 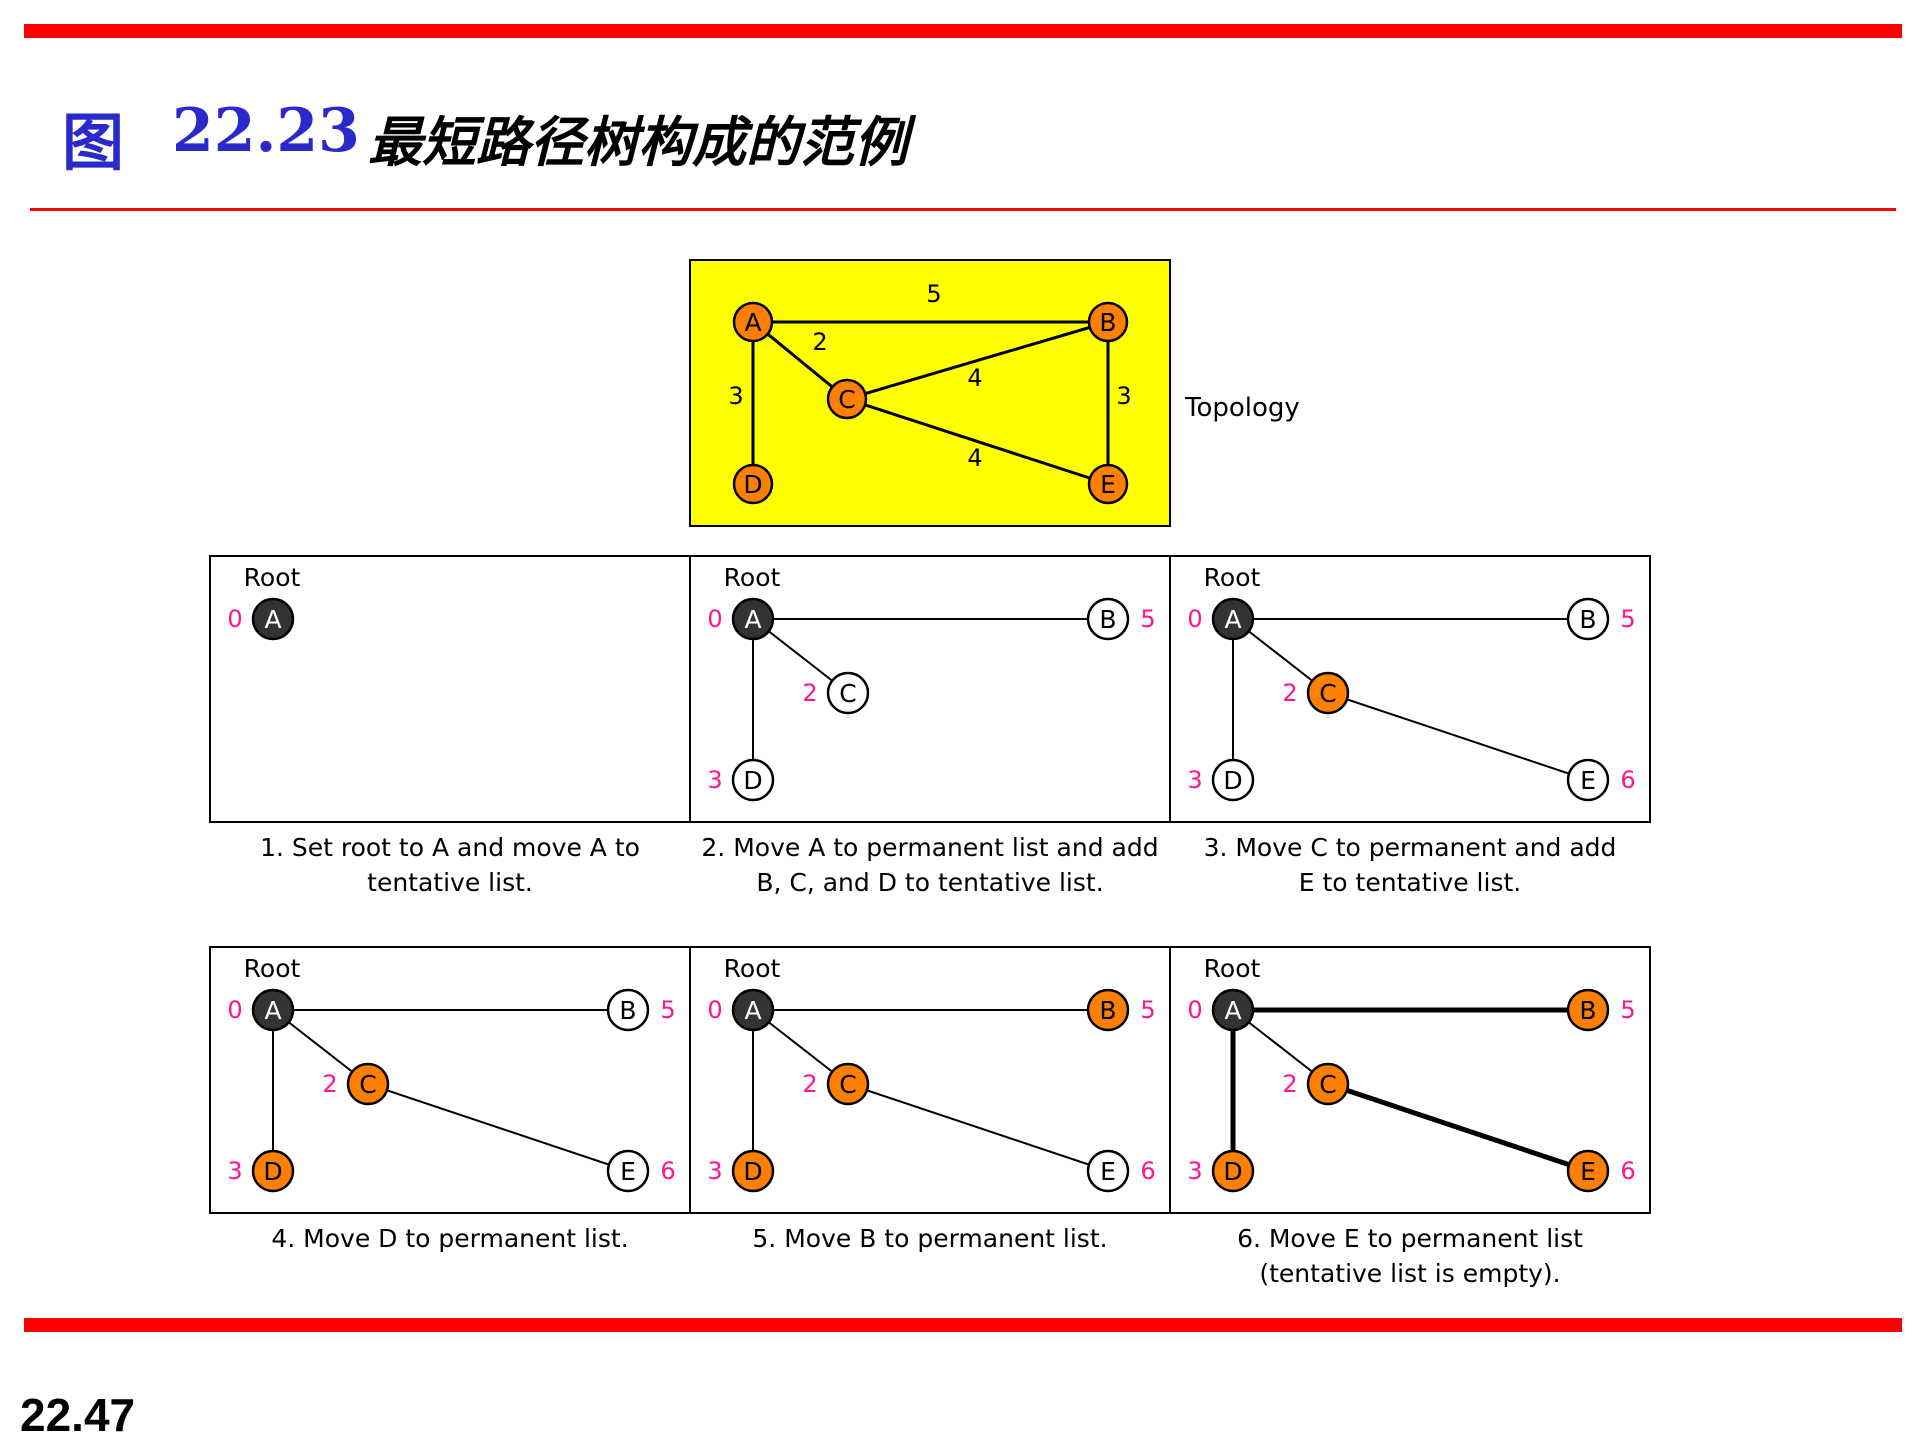 What do you see at coordinates (929, 1238) in the screenshot?
I see `step-caption-5-line-1: 5. Move B to permanent list.` at bounding box center [929, 1238].